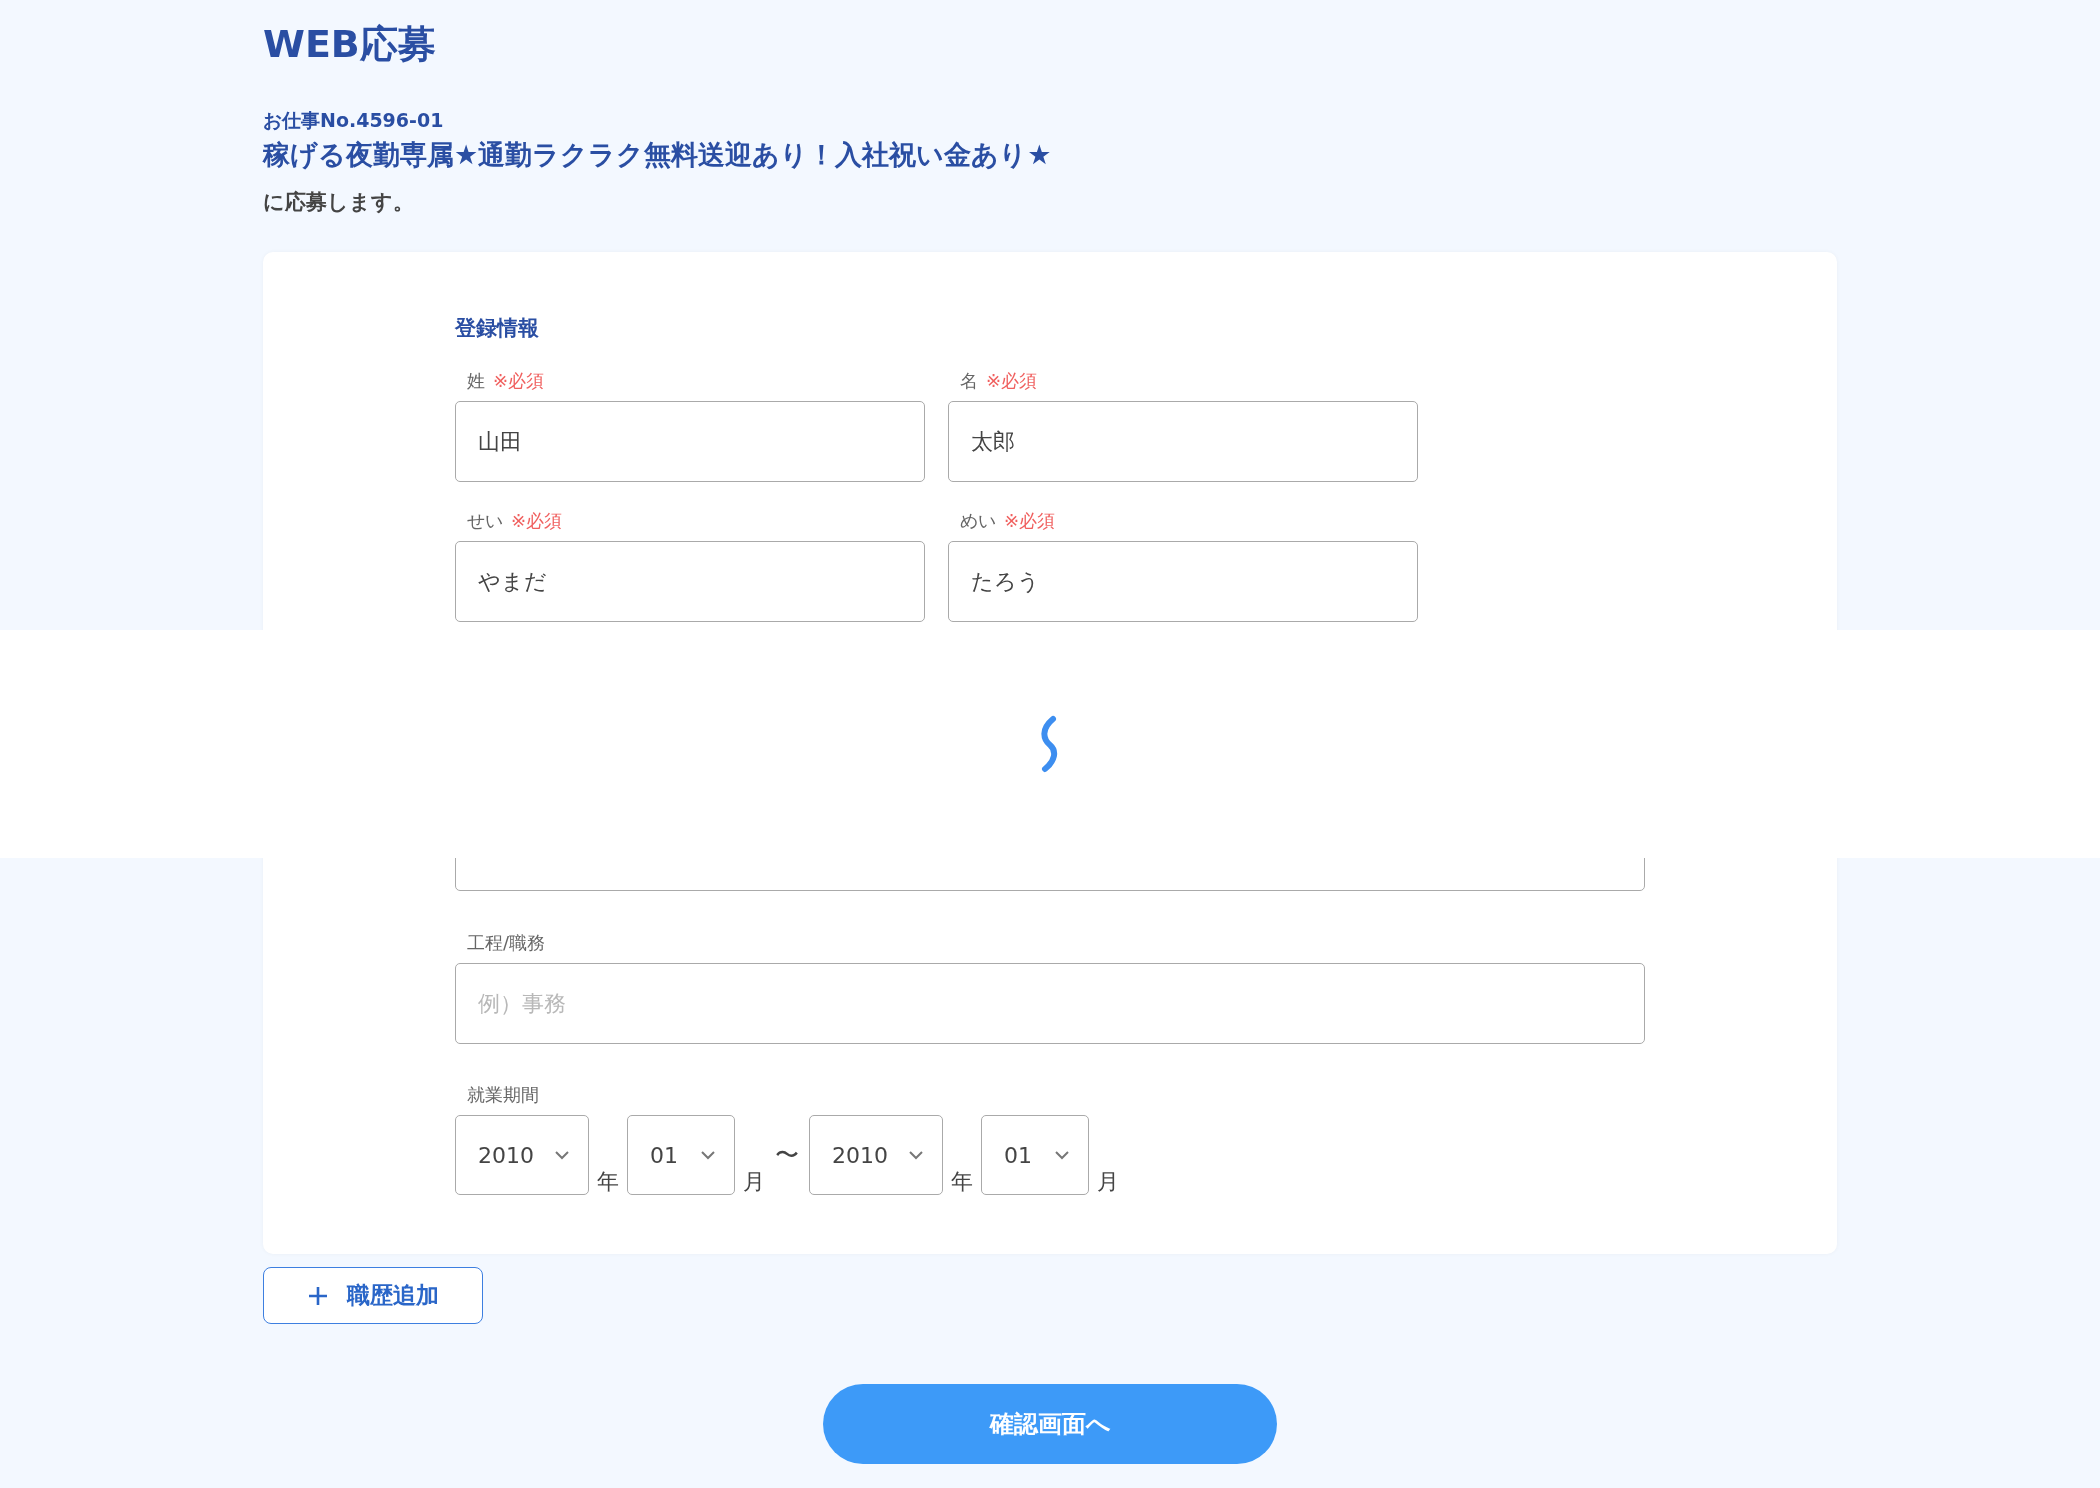 Image resolution: width=2100 pixels, height=1488 pixels. What do you see at coordinates (658, 155) in the screenshot?
I see `job-title: 稼げる夜勤専属★通勤ラクラク無料送迎あり！入社祝い金あり★` at bounding box center [658, 155].